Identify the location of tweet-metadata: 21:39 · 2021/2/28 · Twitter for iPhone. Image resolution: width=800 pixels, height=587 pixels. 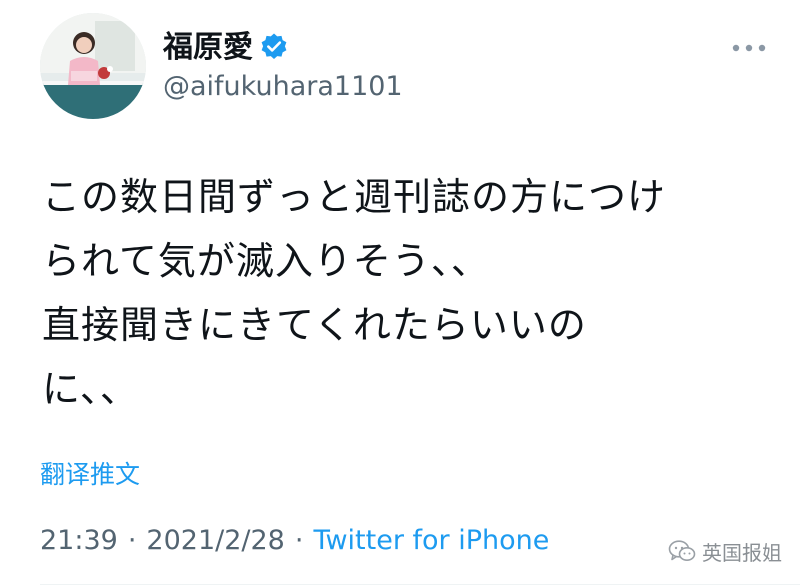
(294, 541).